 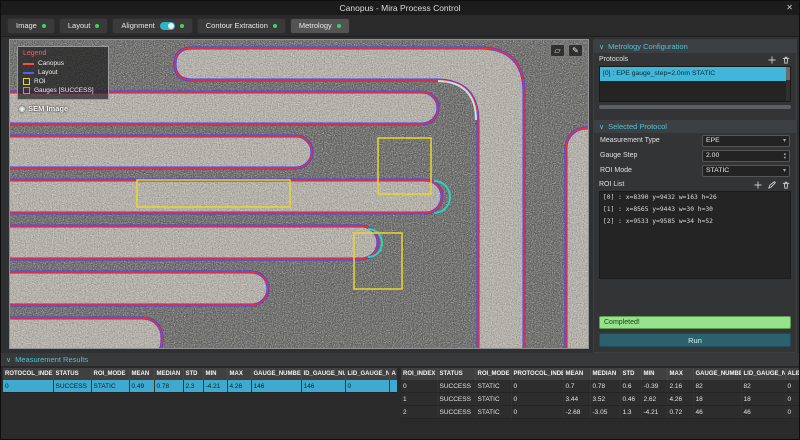 What do you see at coordinates (631, 386) in the screenshot?
I see `table-cell: 0.6` at bounding box center [631, 386].